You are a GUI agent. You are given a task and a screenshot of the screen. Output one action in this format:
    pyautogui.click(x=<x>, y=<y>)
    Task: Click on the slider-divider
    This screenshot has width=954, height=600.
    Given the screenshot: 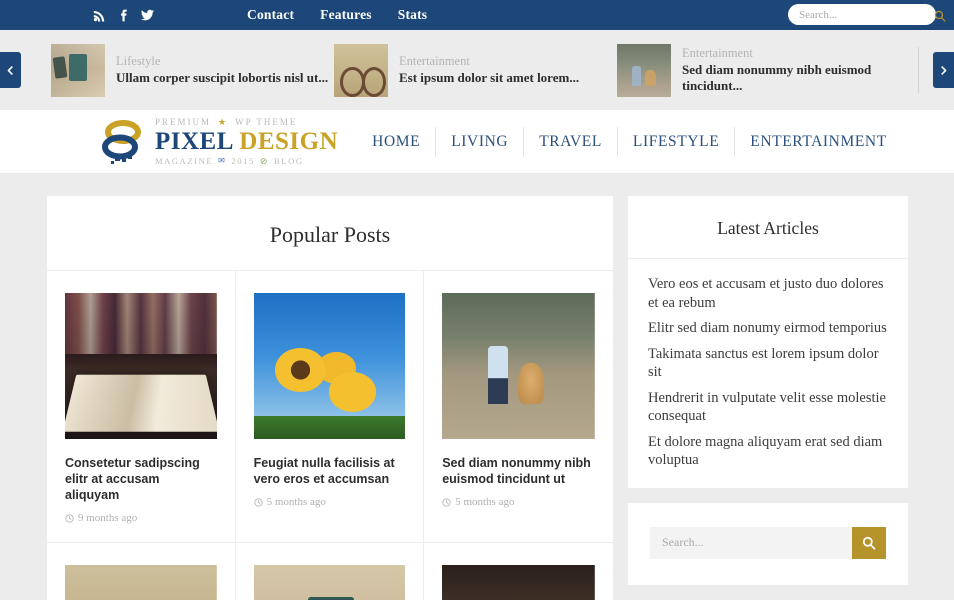 What is the action you would take?
    pyautogui.click(x=918, y=70)
    